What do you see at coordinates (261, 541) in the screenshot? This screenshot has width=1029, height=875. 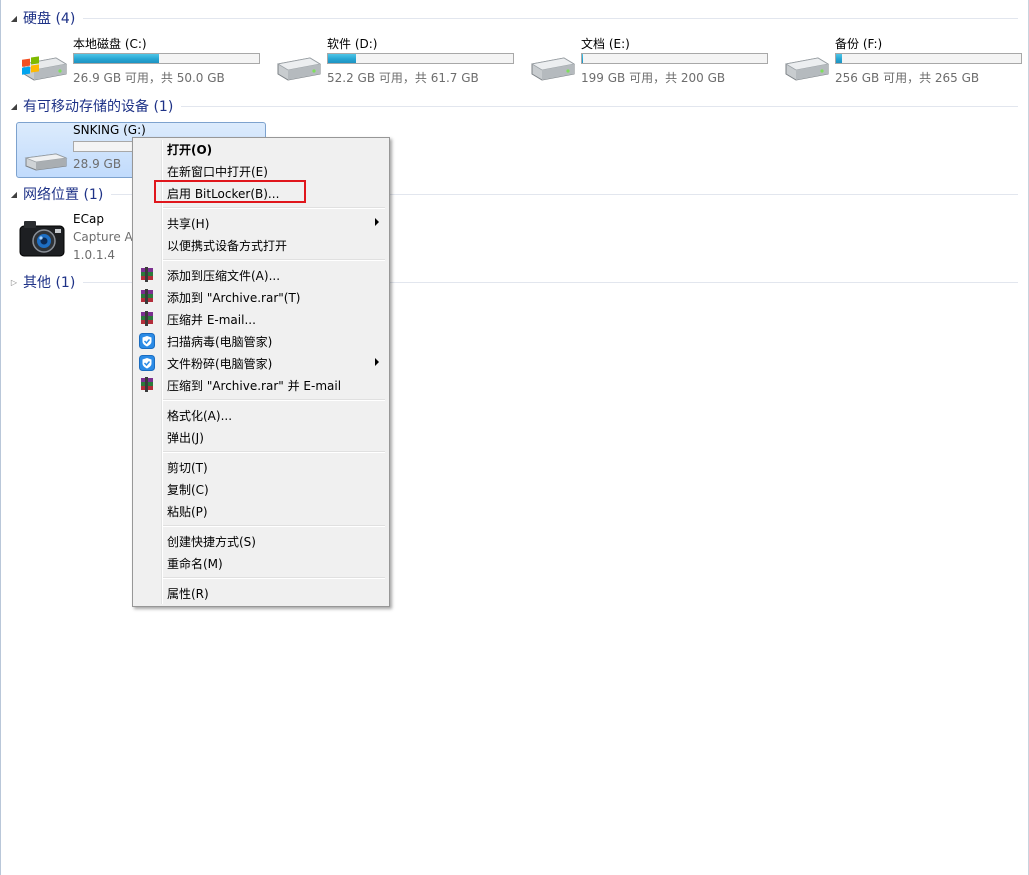 I see `menu-item-create-shortcut: 创建快捷方式(S)` at bounding box center [261, 541].